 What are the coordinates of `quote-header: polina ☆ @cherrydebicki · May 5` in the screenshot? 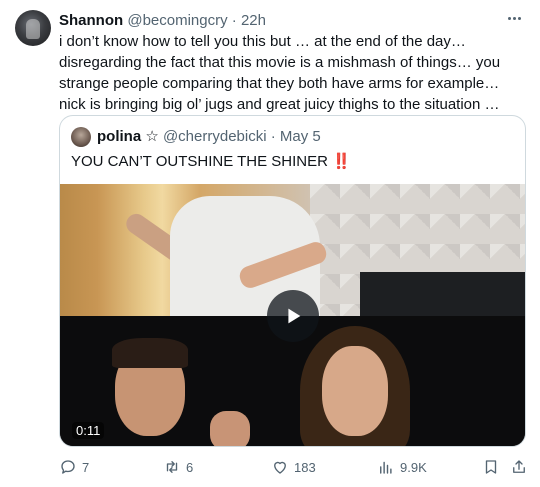 It's located at (209, 137).